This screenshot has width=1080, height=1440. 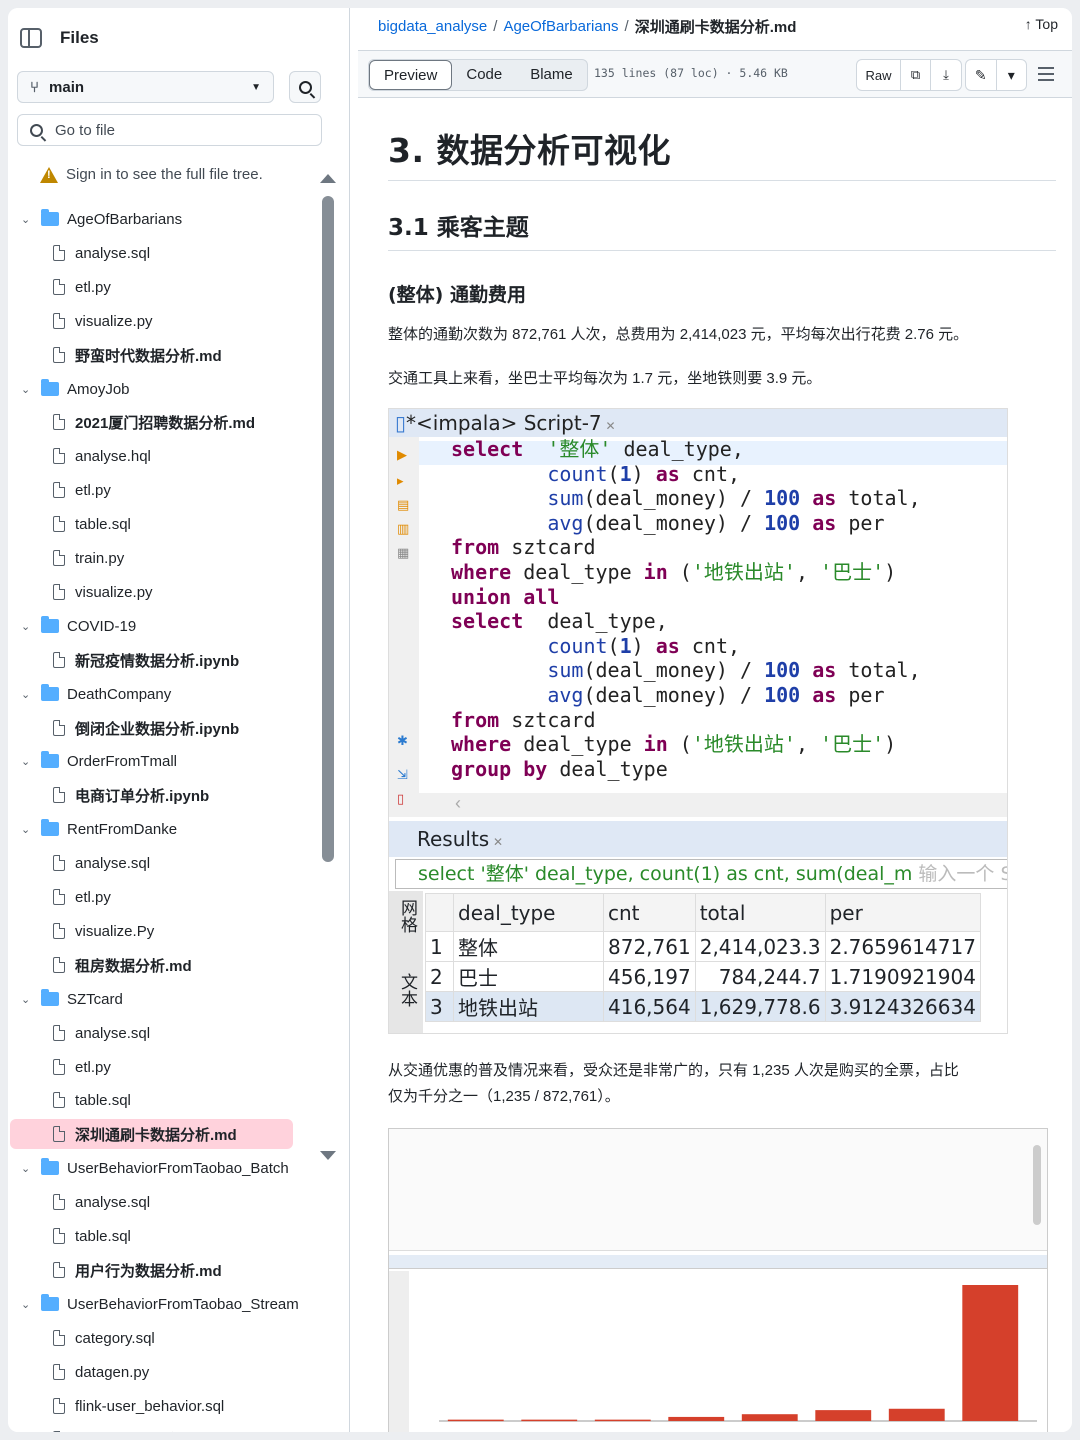 I want to click on branch-selector: ⑂ main ▼, so click(x=145, y=87).